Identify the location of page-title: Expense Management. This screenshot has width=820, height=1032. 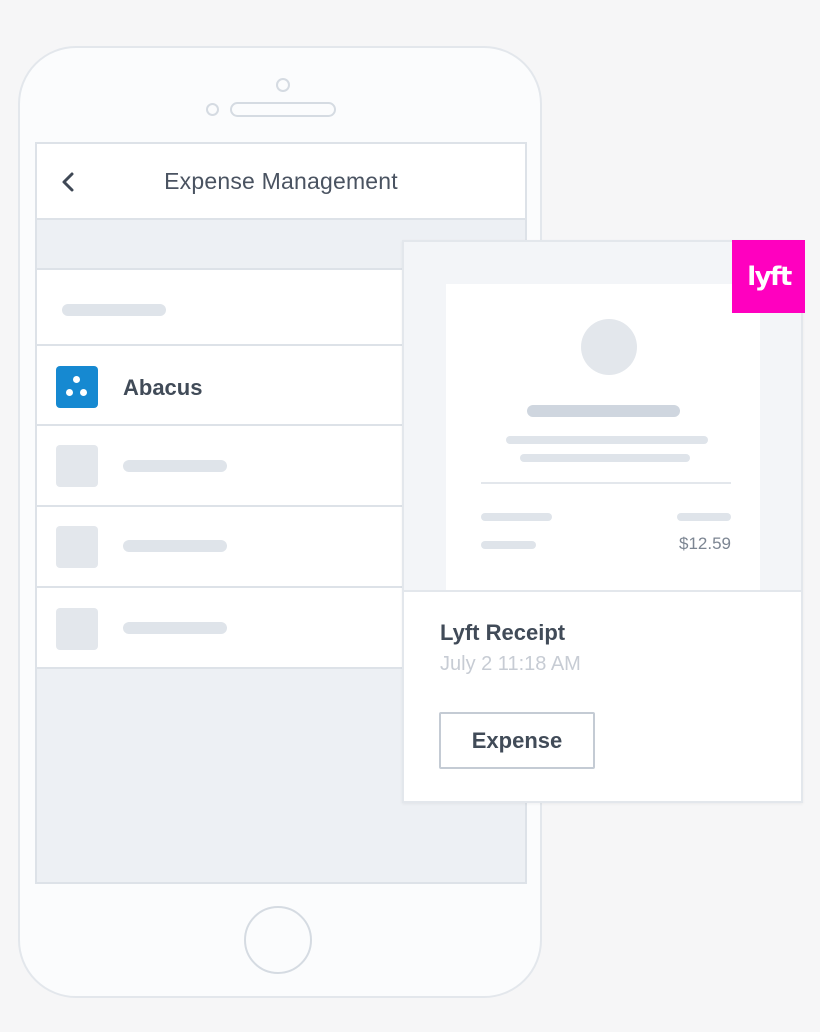
(281, 181).